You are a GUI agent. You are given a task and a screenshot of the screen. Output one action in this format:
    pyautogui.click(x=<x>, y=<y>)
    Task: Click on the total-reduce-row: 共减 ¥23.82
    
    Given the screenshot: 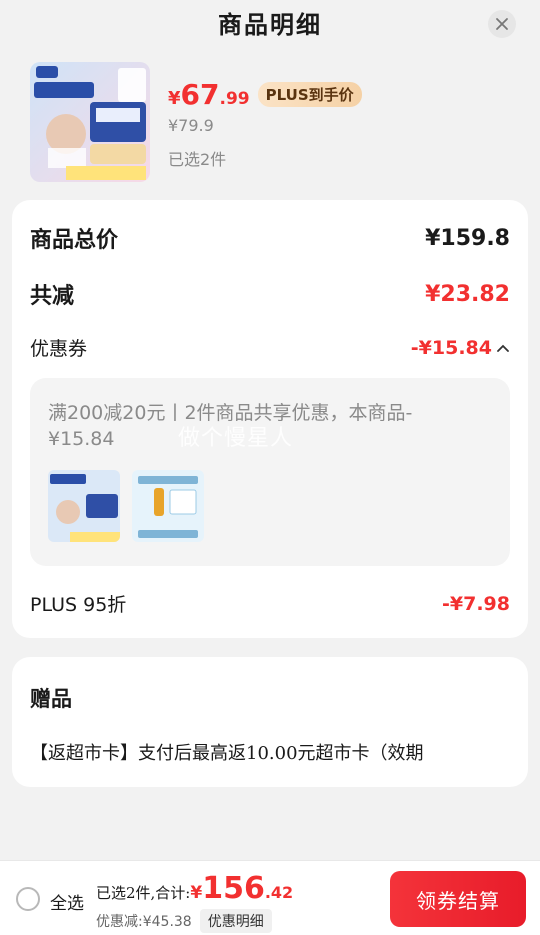 What is the action you would take?
    pyautogui.click(x=270, y=294)
    